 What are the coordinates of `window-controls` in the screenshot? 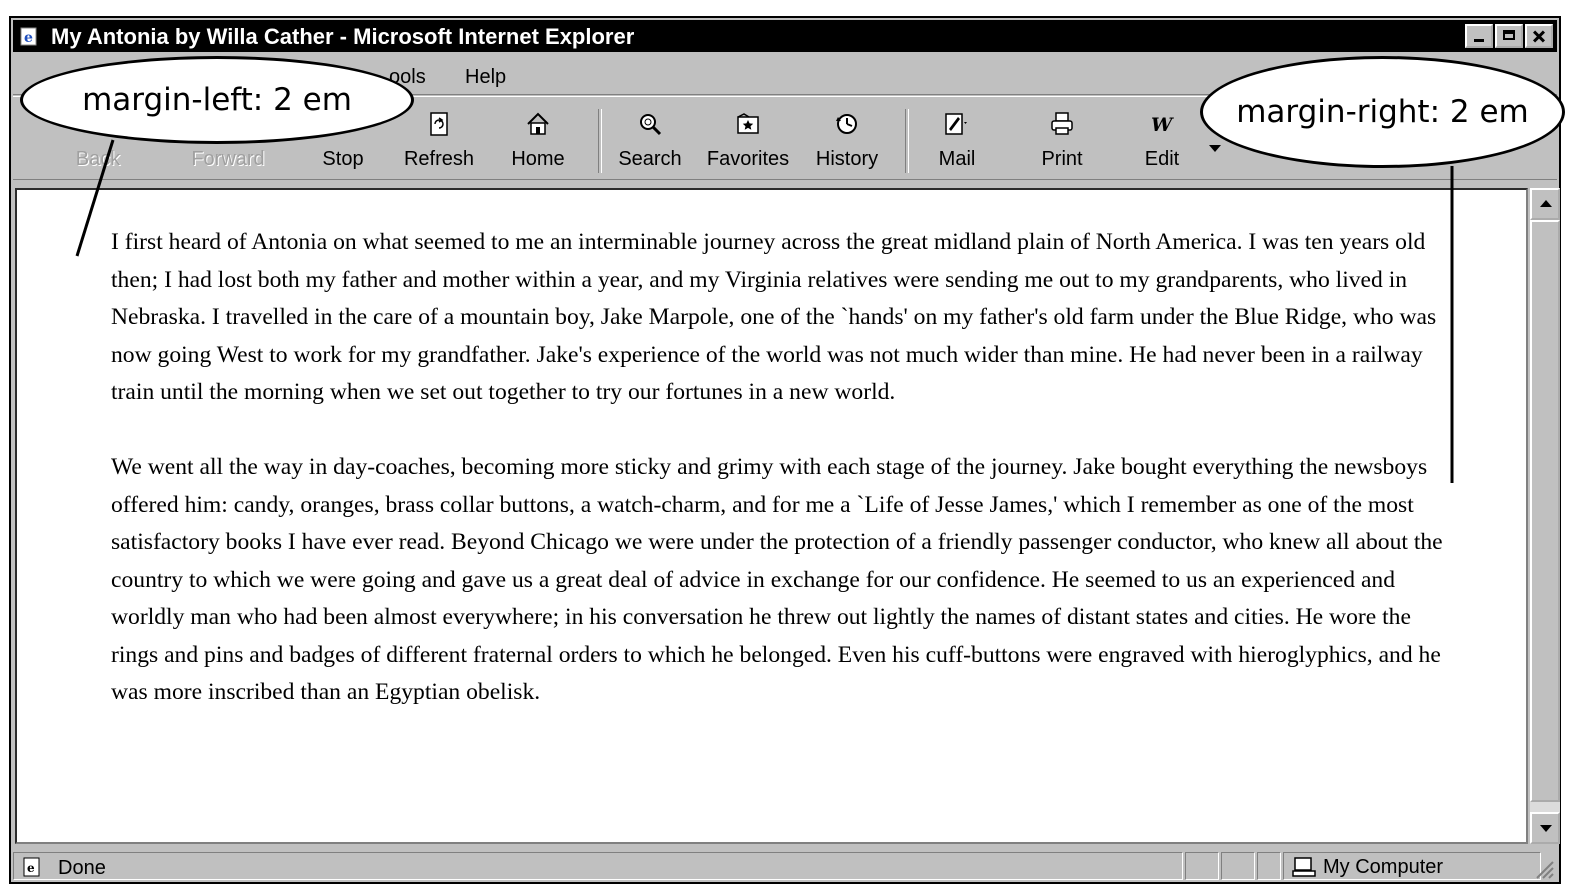 It's located at (1508, 36).